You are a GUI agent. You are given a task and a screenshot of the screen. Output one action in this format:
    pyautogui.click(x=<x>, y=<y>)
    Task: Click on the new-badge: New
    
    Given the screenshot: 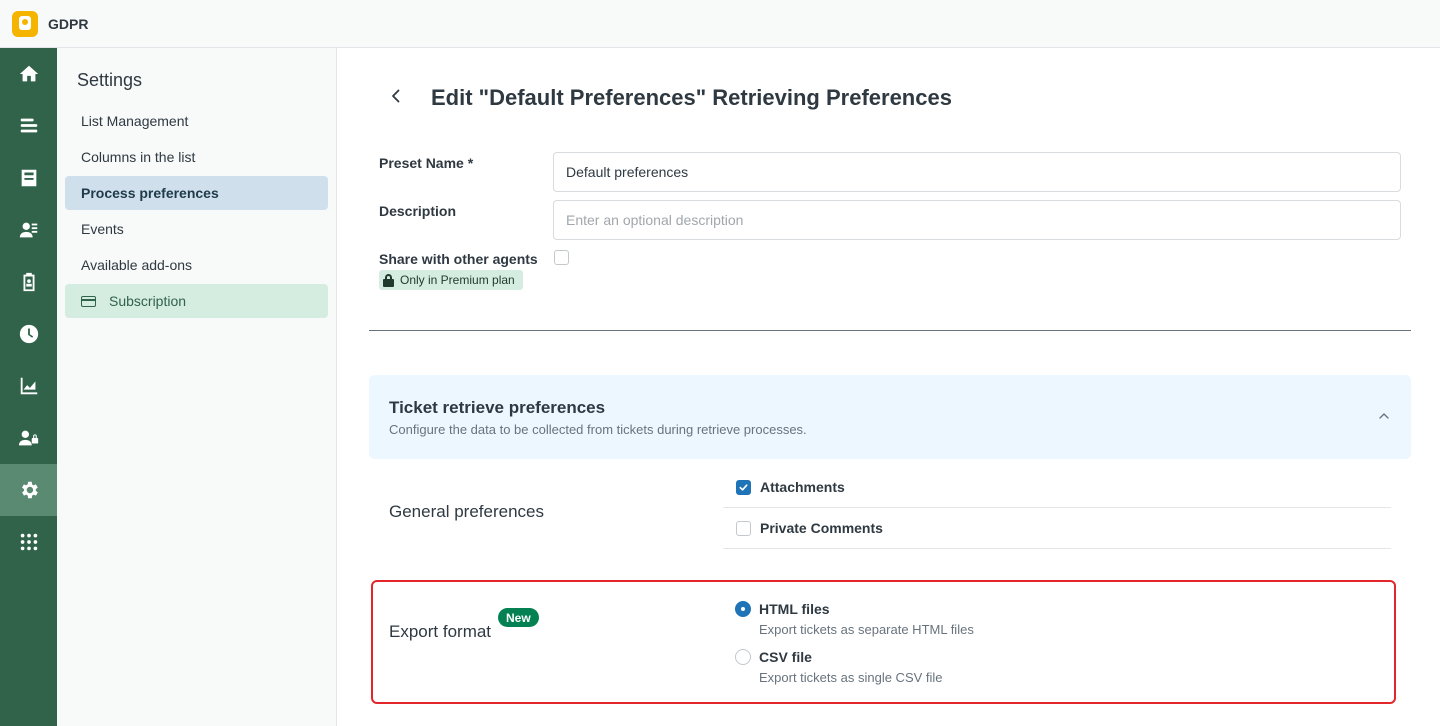 What is the action you would take?
    pyautogui.click(x=518, y=617)
    